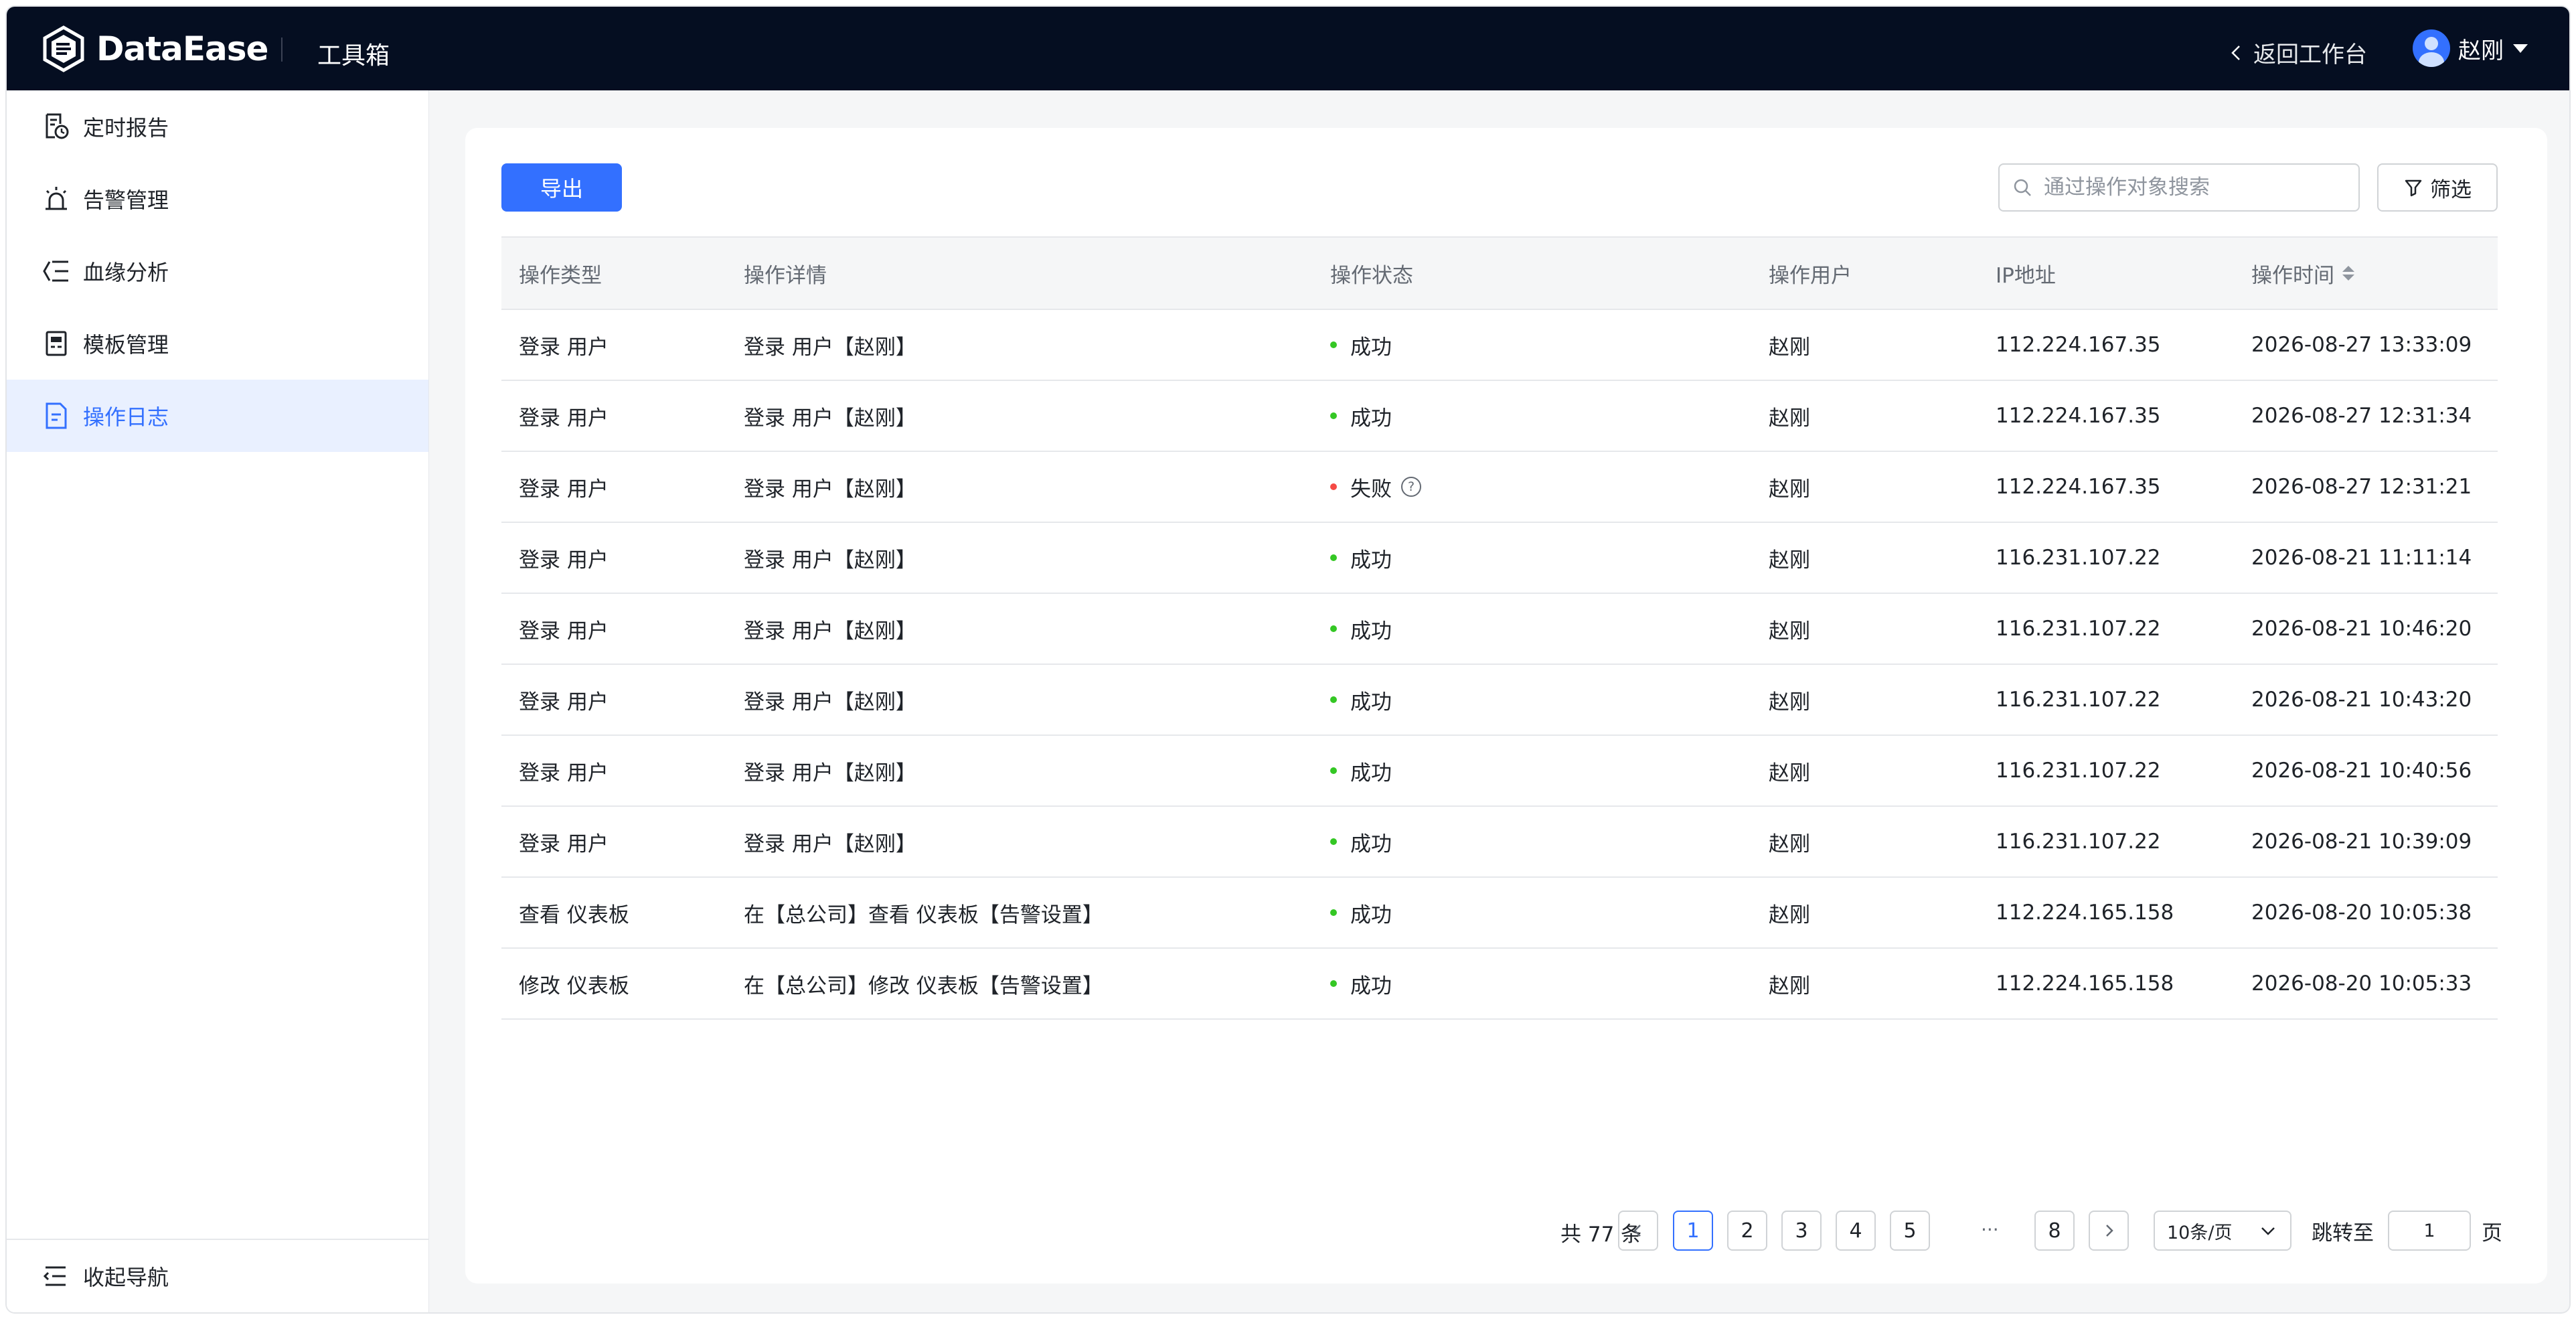 The image size is (2576, 1319). I want to click on template-icon, so click(57, 343).